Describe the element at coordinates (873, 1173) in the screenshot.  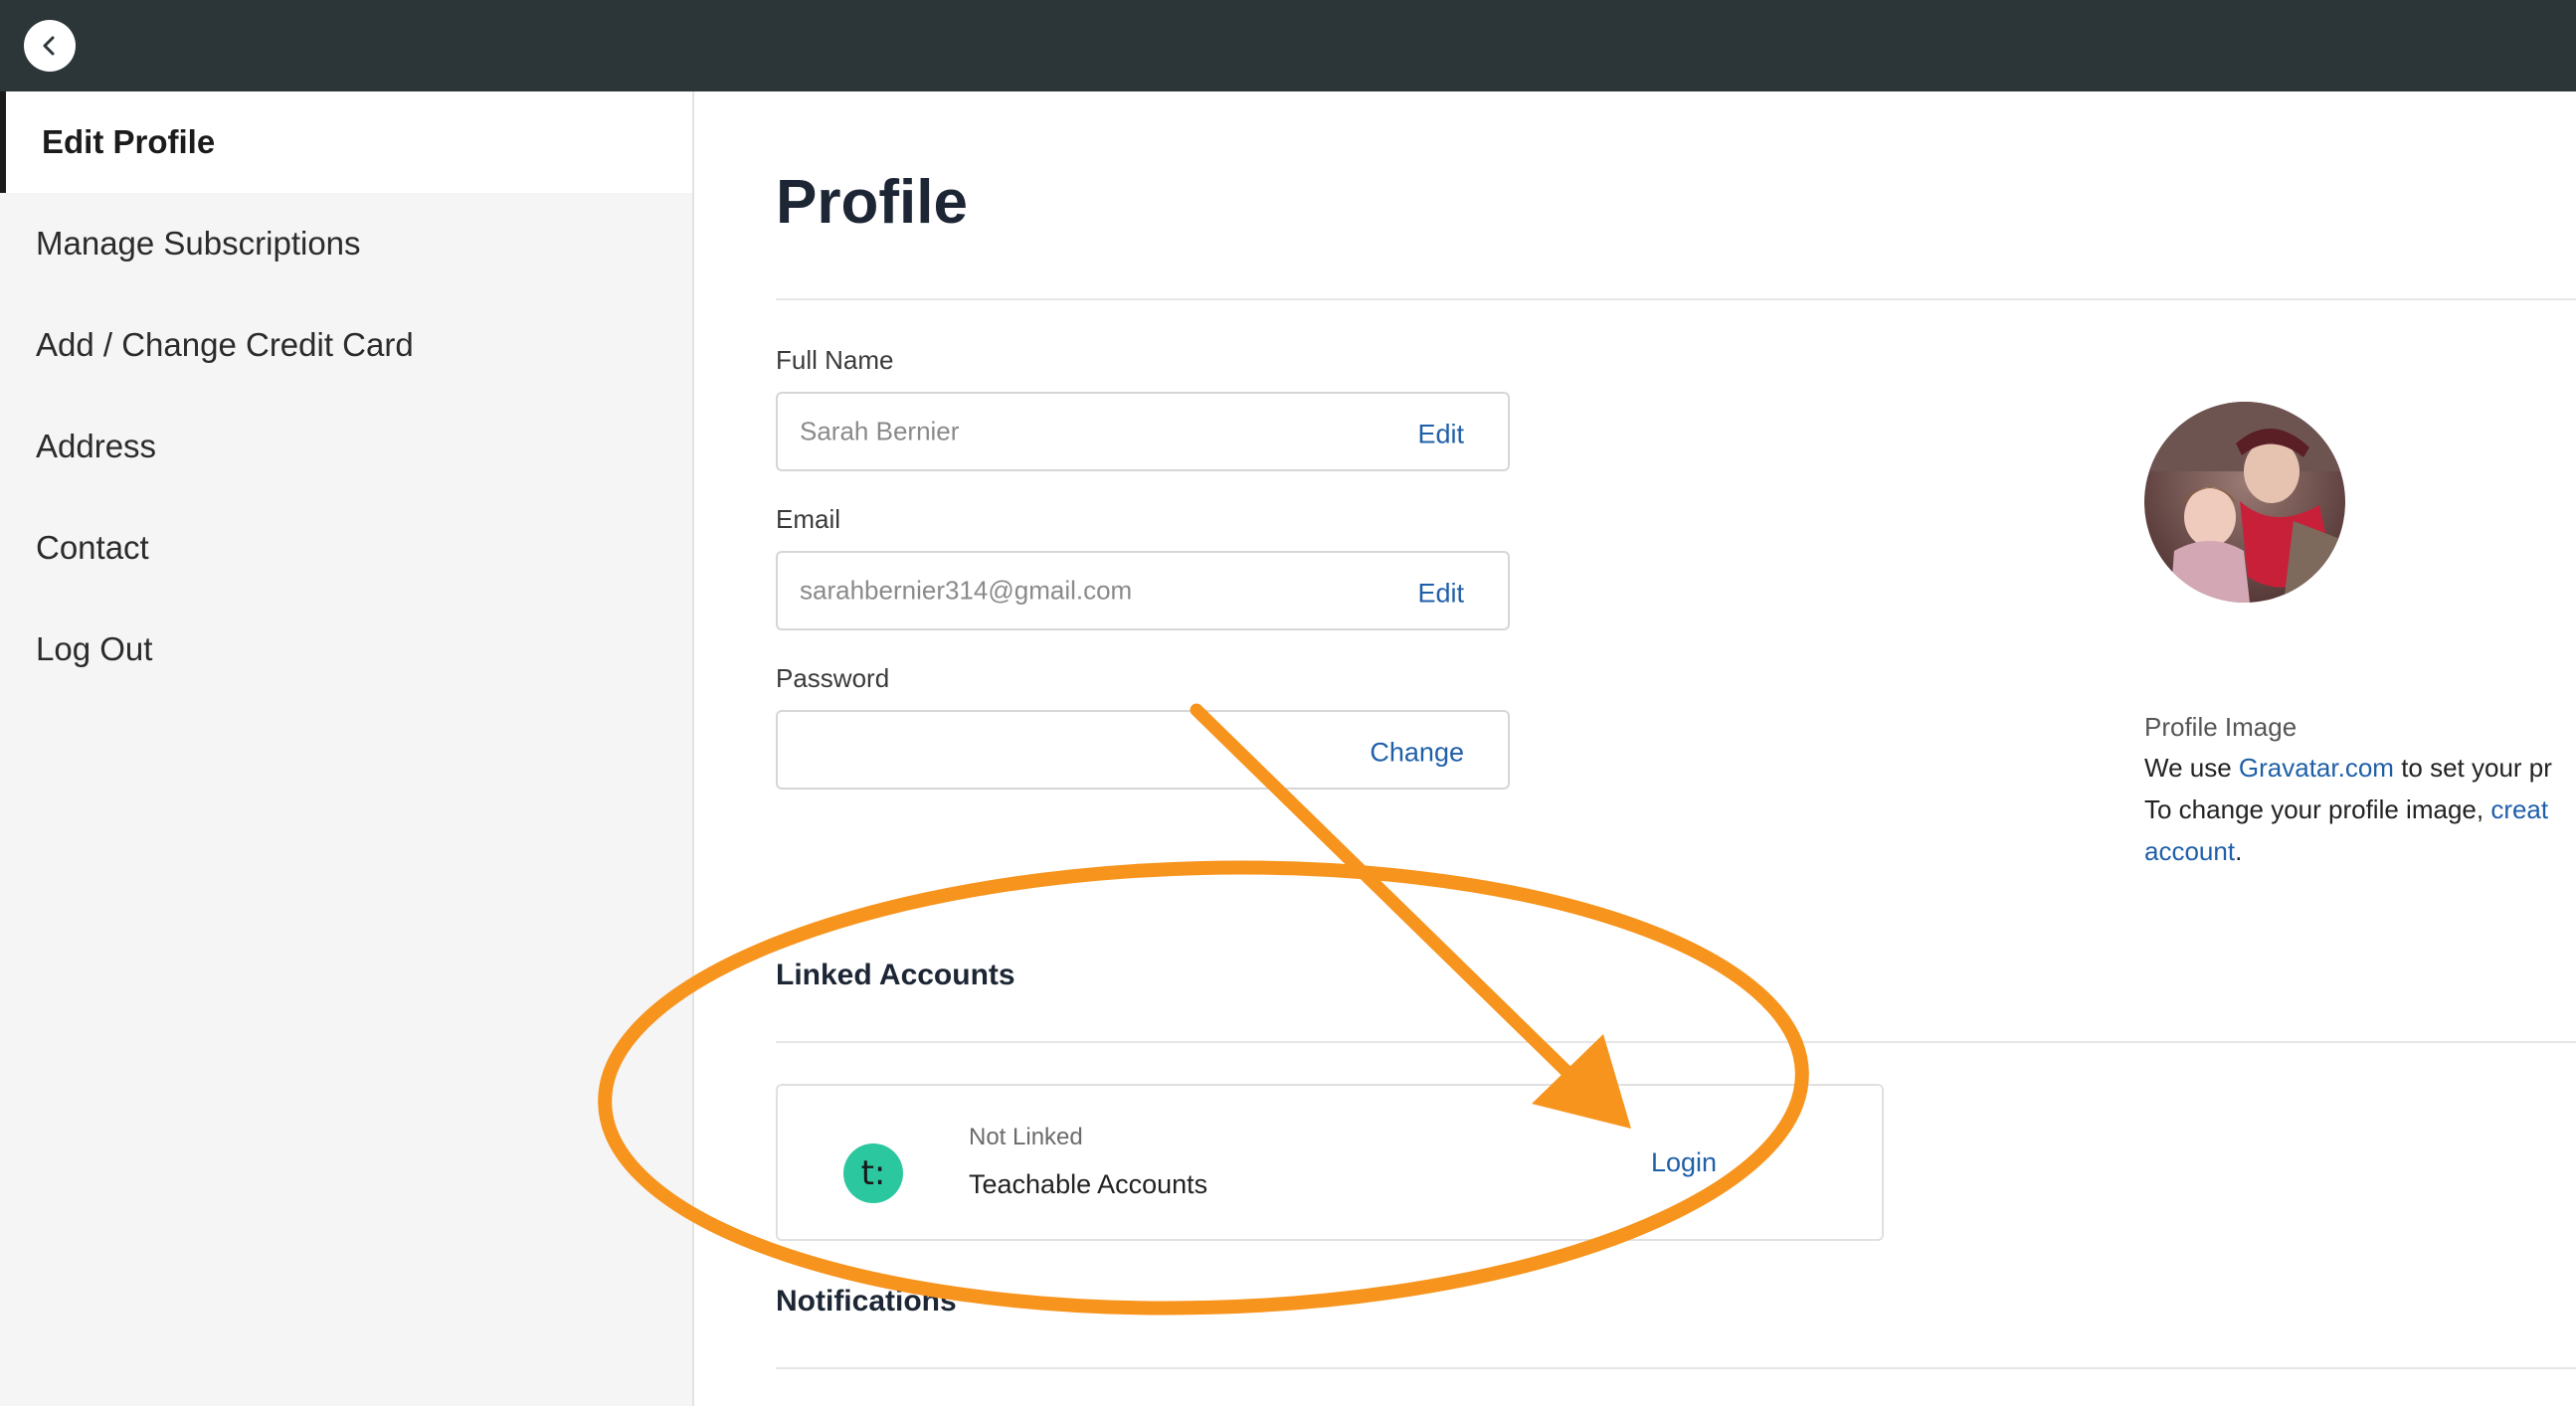
I see `teachable-logo-icon: t:` at that location.